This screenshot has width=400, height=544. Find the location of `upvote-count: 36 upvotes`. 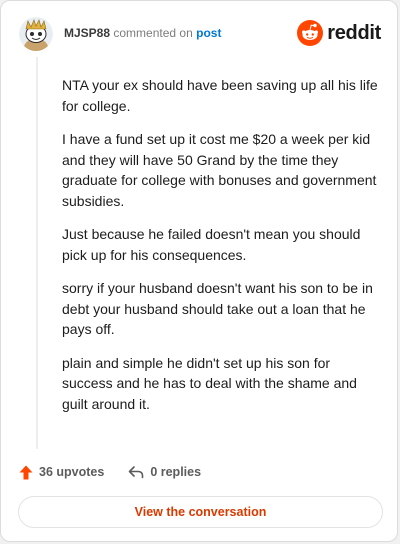

upvote-count: 36 upvotes is located at coordinates (72, 472).